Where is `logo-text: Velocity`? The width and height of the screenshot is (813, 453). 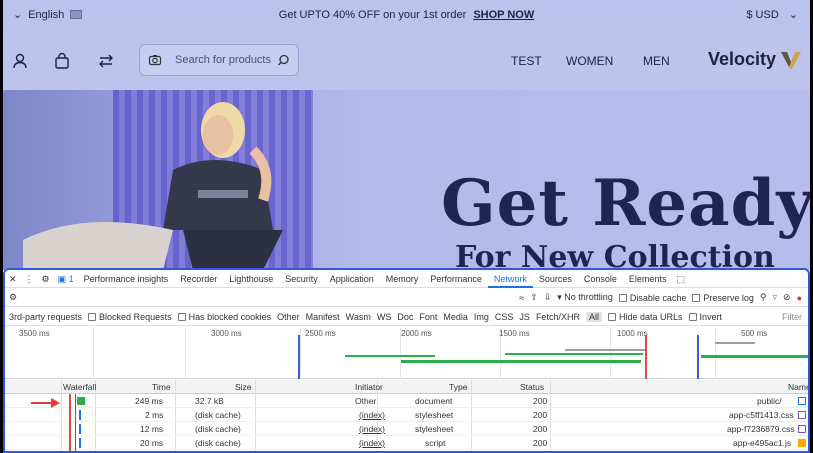
logo-text: Velocity is located at coordinates (742, 59).